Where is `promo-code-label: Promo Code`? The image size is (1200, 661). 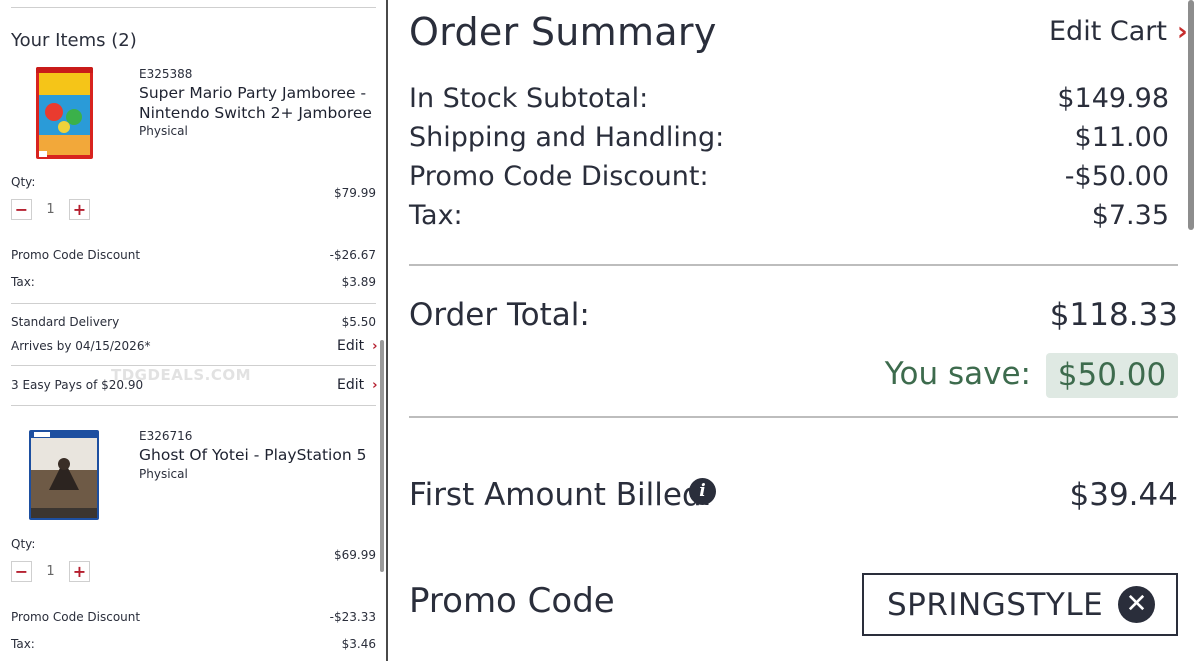 promo-code-label: Promo Code is located at coordinates (512, 601).